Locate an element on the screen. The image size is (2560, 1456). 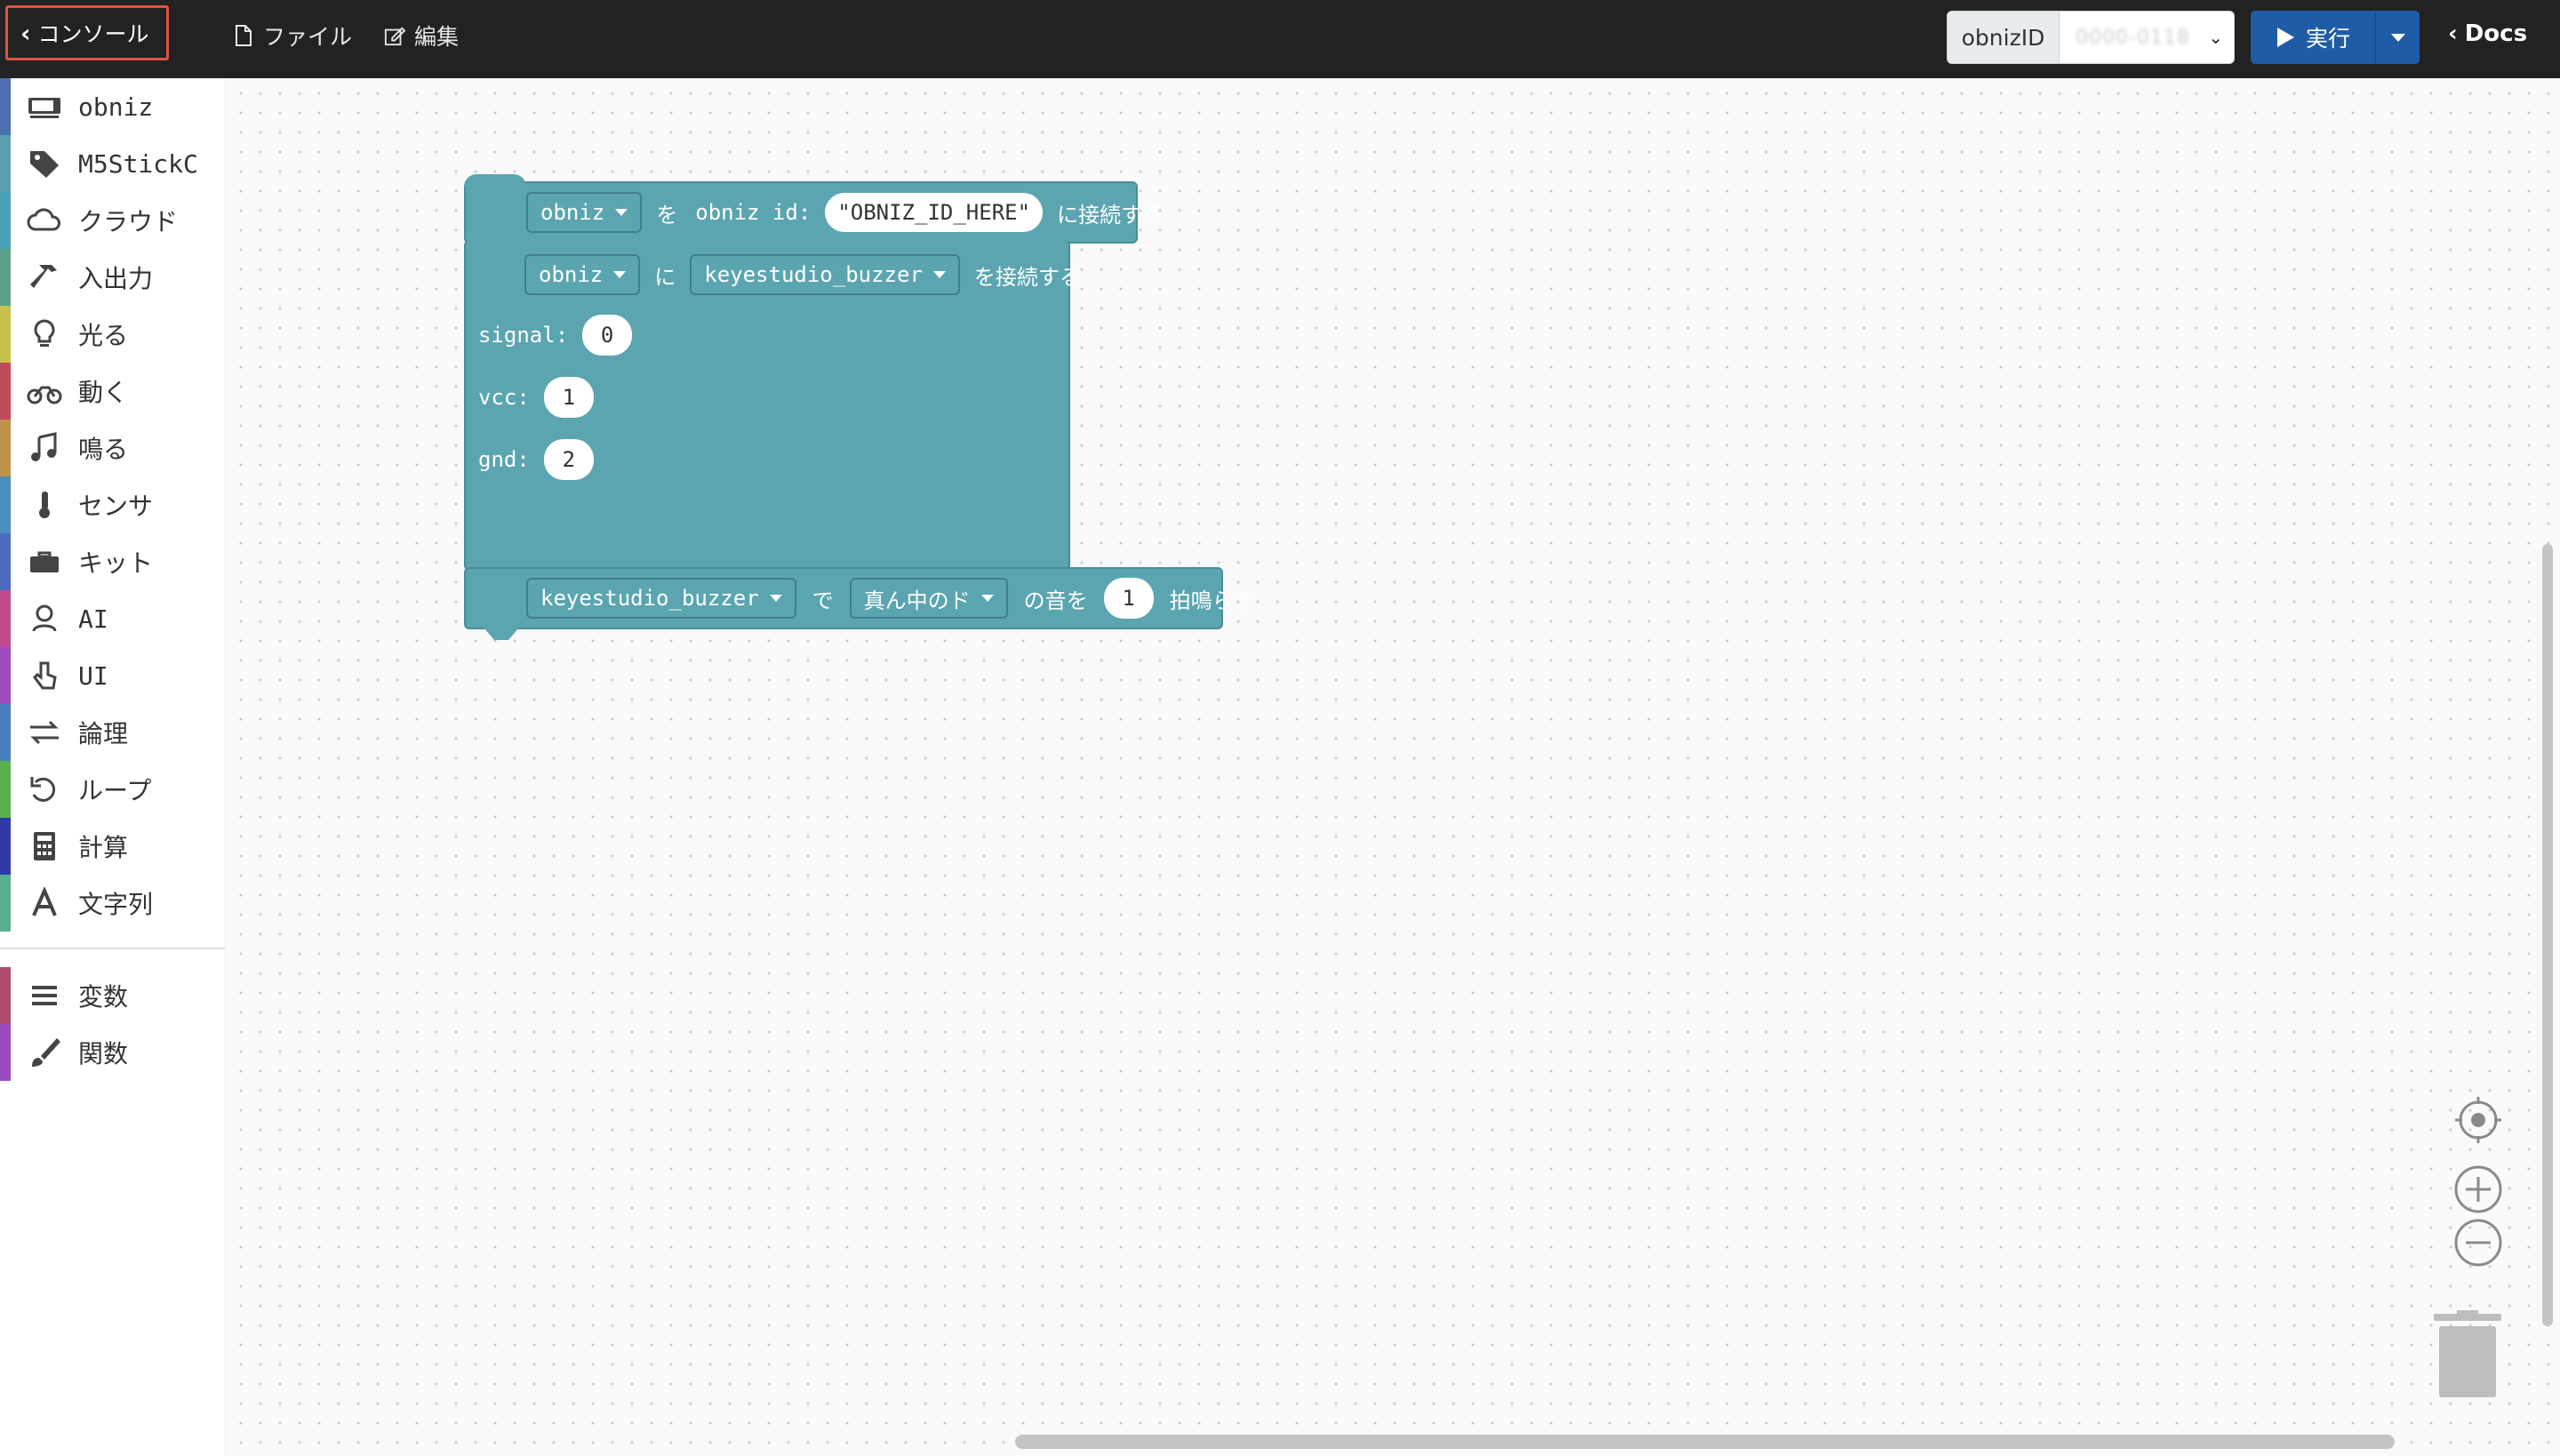
category-logic: 論理 is located at coordinates (112, 732).